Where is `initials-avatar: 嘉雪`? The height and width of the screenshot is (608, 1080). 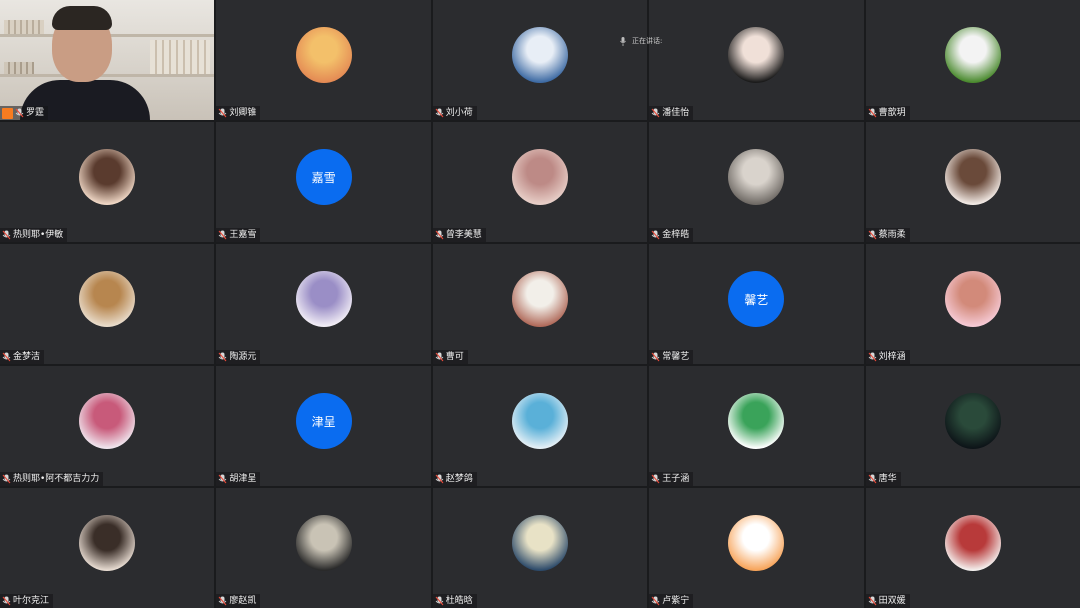
initials-avatar: 嘉雪 is located at coordinates (323, 177).